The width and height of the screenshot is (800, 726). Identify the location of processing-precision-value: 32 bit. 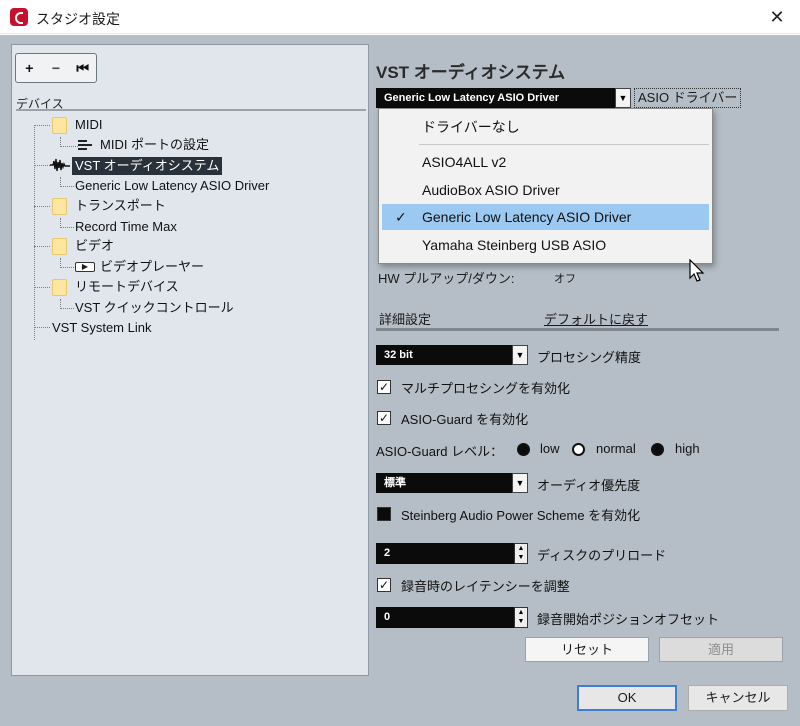
(398, 355).